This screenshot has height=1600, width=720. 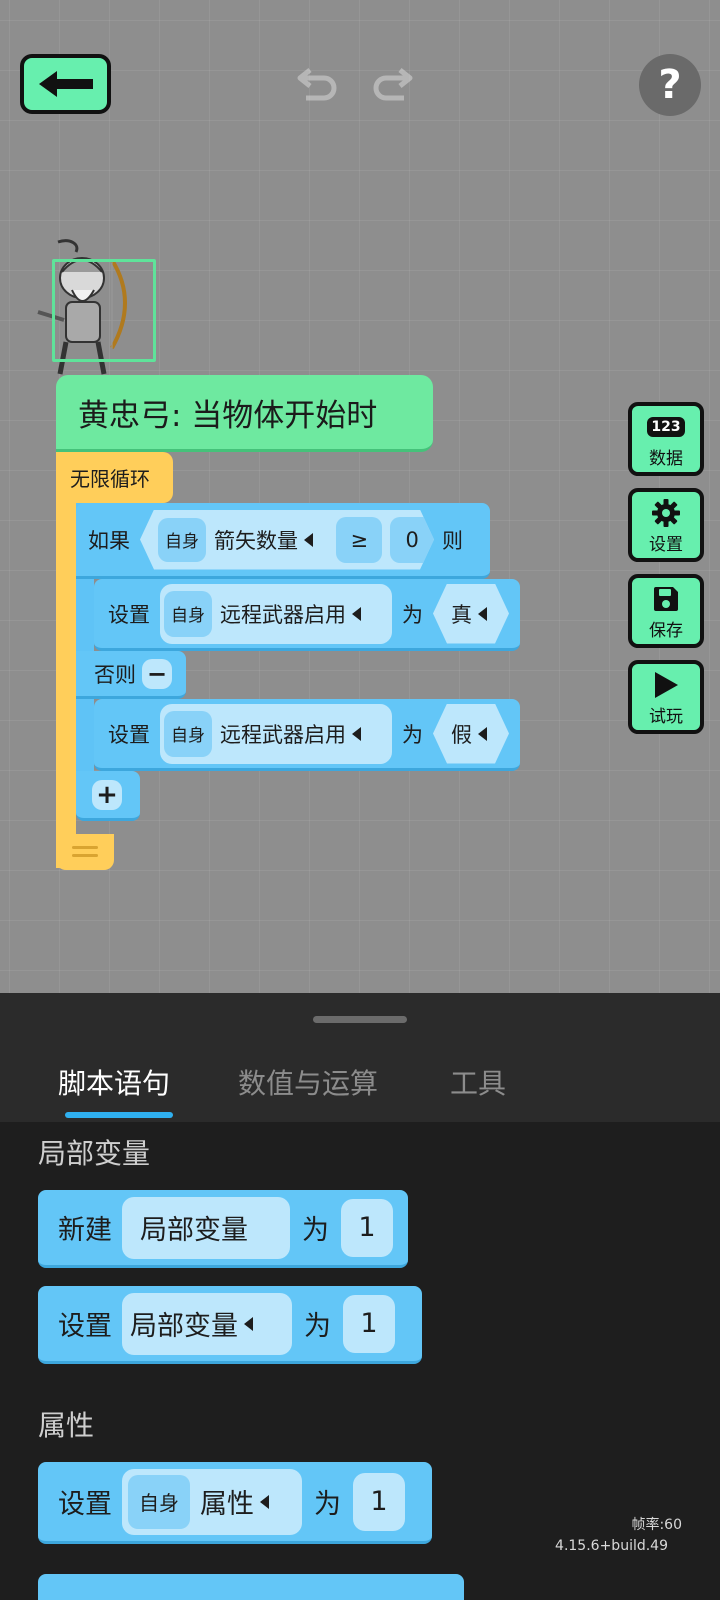 I want to click on play-button: 试玩, so click(x=666, y=697).